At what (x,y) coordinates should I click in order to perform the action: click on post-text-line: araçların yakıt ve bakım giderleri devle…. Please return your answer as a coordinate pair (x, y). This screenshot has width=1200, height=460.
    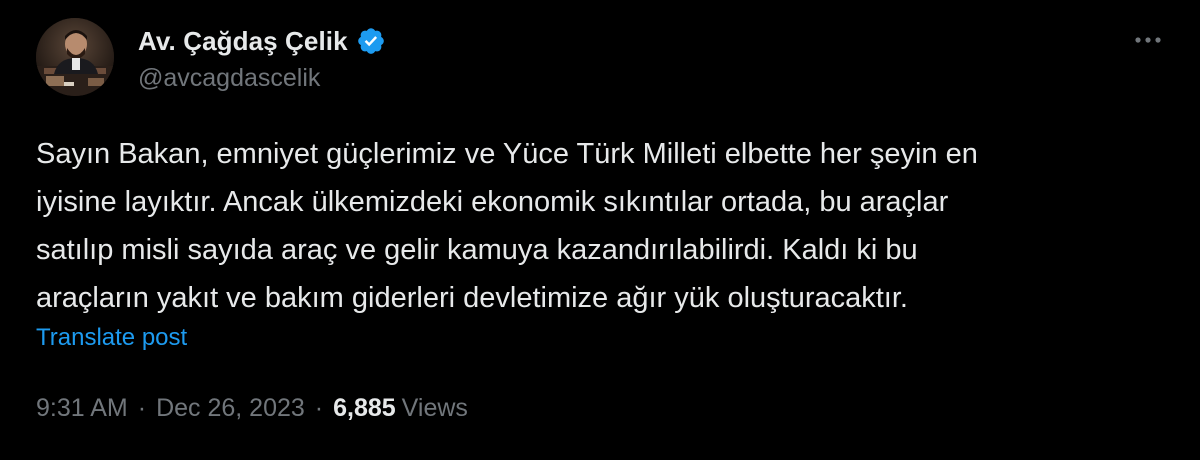
    Looking at the image, I should click on (472, 298).